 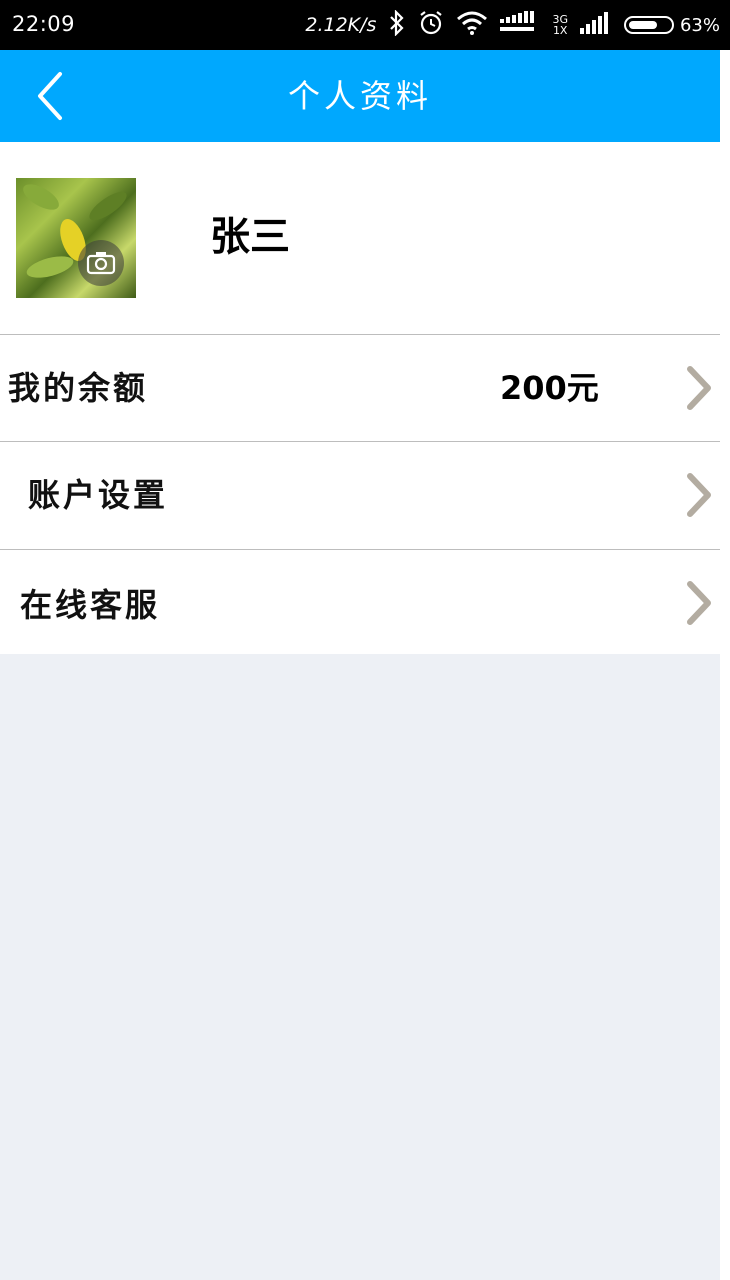 What do you see at coordinates (472, 25) in the screenshot?
I see `wifi-icon` at bounding box center [472, 25].